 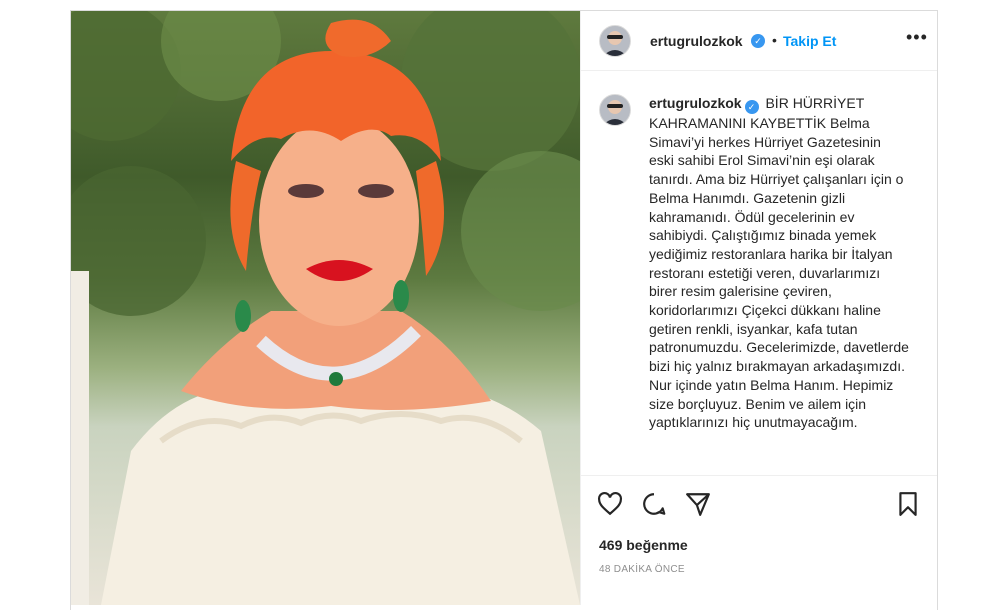 What do you see at coordinates (654, 504) in the screenshot?
I see `comment-icon` at bounding box center [654, 504].